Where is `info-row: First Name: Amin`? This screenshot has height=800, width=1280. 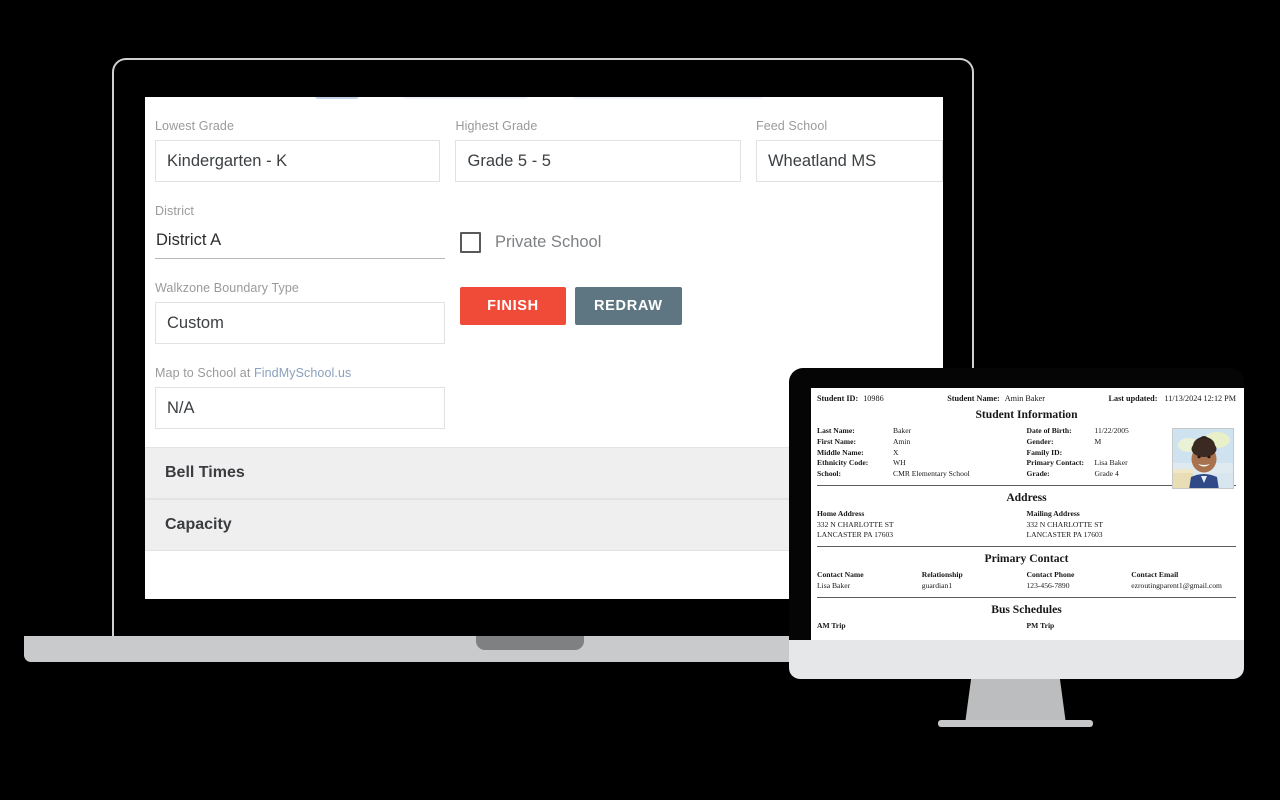
info-row: First Name: Amin is located at coordinates (922, 442).